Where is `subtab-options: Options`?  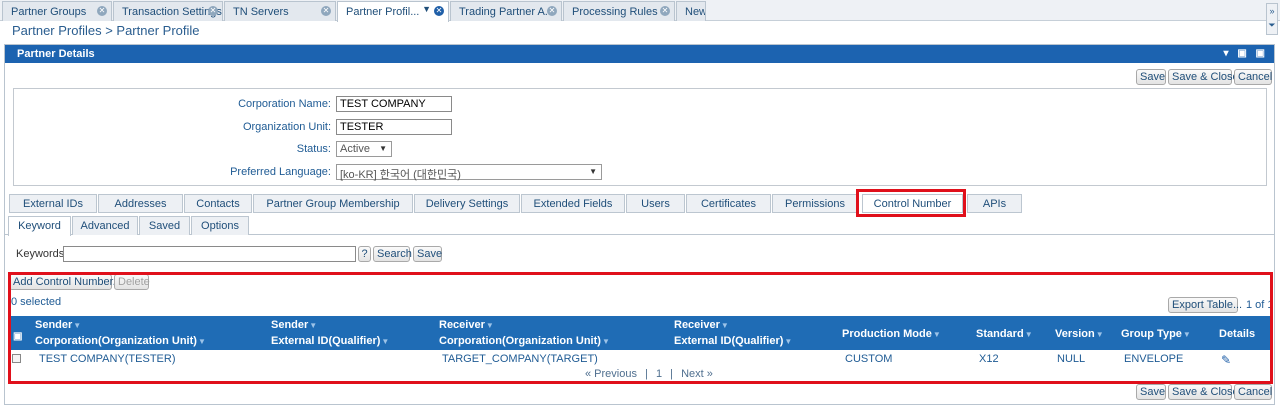
subtab-options: Options is located at coordinates (220, 225).